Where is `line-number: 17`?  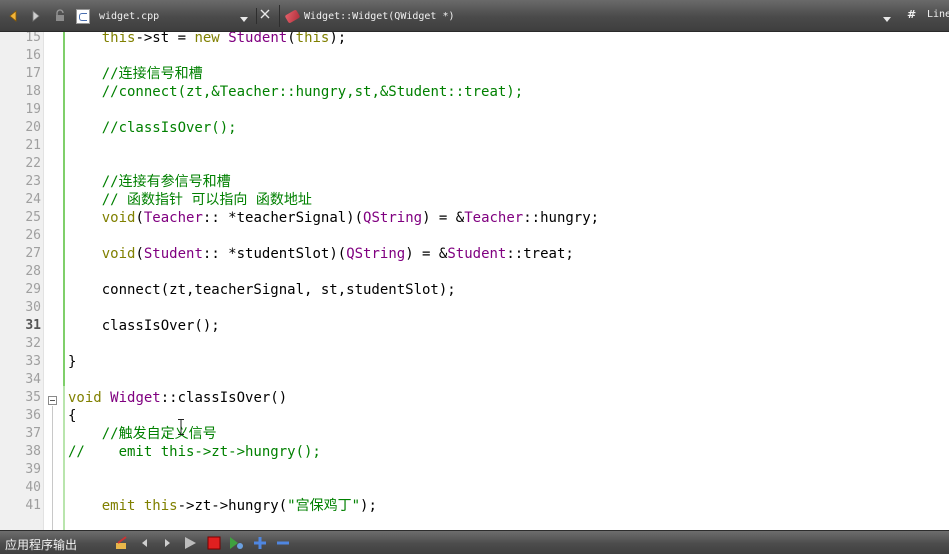 line-number: 17 is located at coordinates (33, 73).